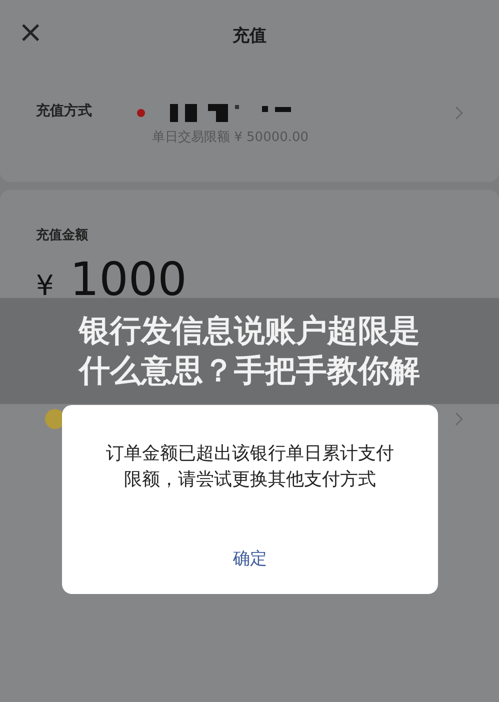 The width and height of the screenshot is (499, 702). What do you see at coordinates (62, 235) in the screenshot?
I see `field-label: 充值金额` at bounding box center [62, 235].